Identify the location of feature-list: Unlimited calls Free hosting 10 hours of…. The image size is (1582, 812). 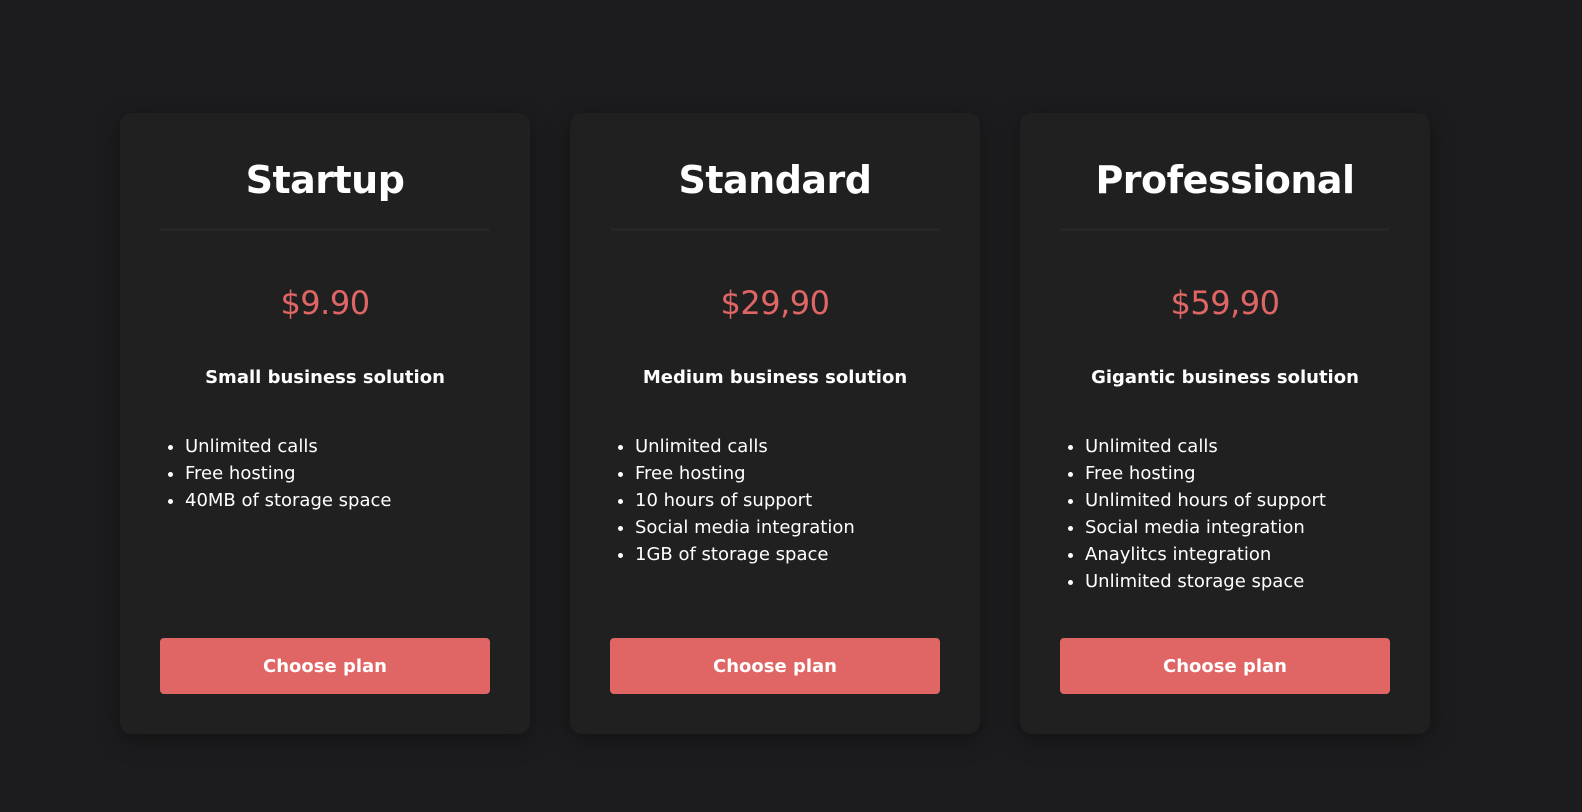
(775, 500).